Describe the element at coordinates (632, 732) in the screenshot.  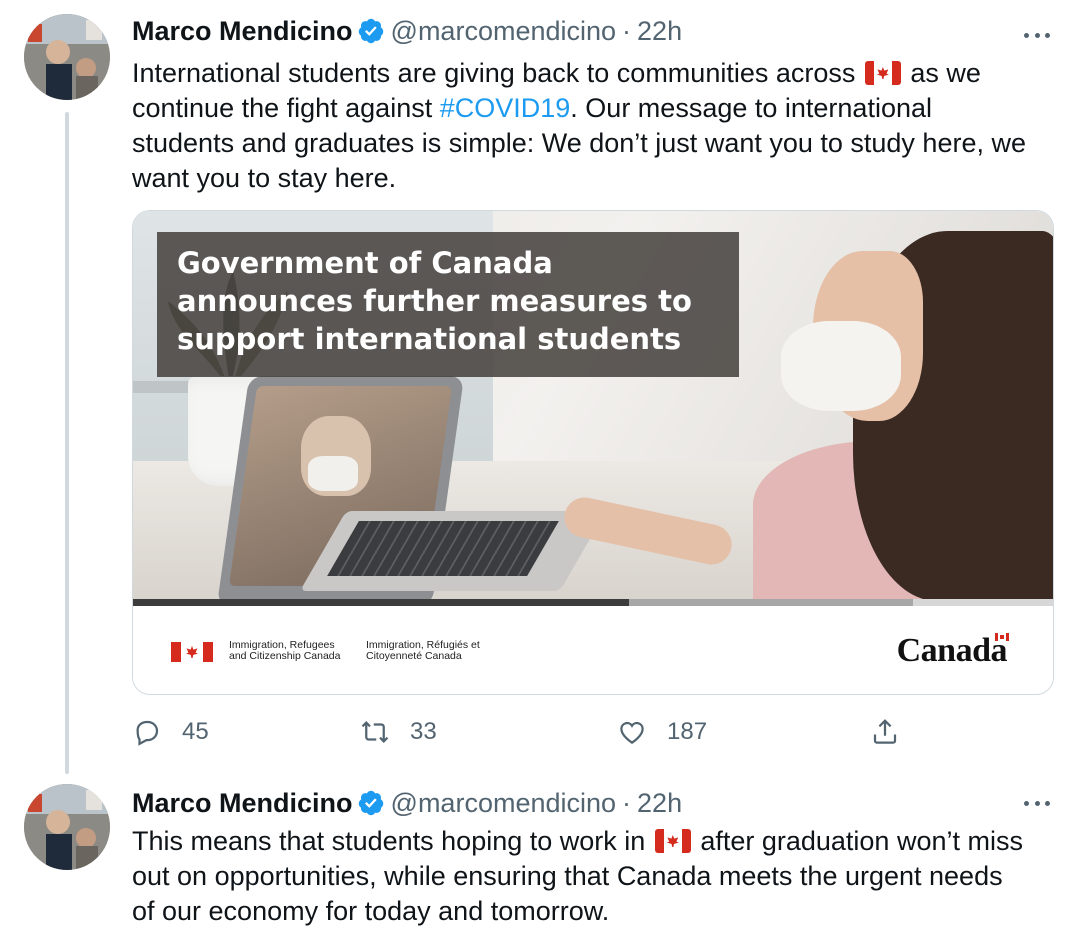
I see `heart-icon` at that location.